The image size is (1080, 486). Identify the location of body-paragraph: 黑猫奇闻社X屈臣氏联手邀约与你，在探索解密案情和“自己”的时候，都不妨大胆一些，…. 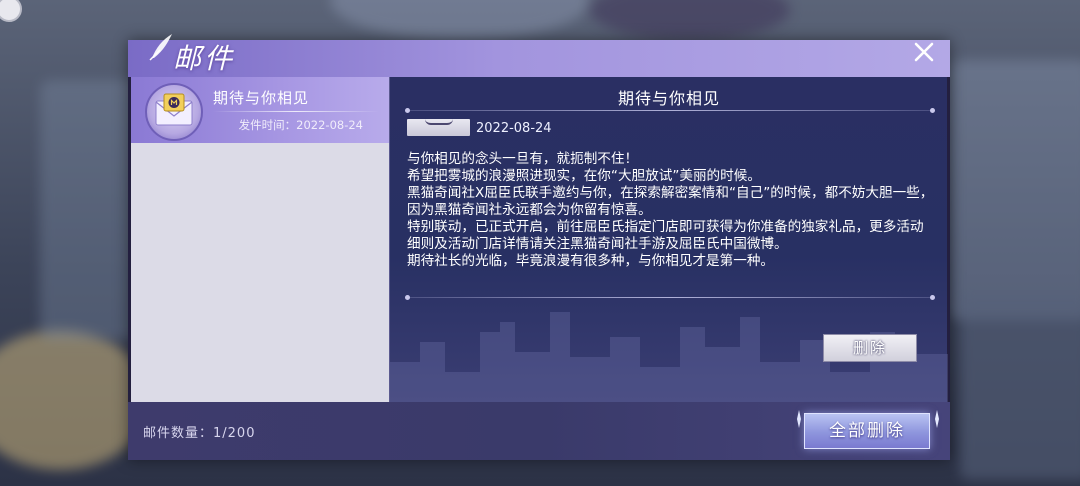
(670, 201).